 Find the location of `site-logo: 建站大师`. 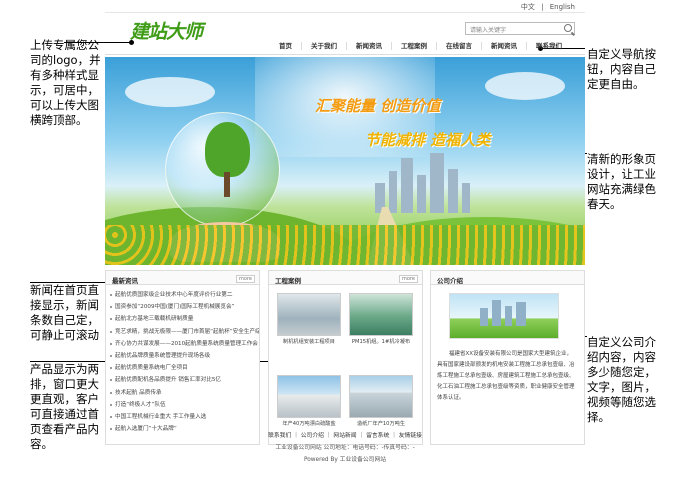

site-logo: 建站大师 is located at coordinates (166, 30).